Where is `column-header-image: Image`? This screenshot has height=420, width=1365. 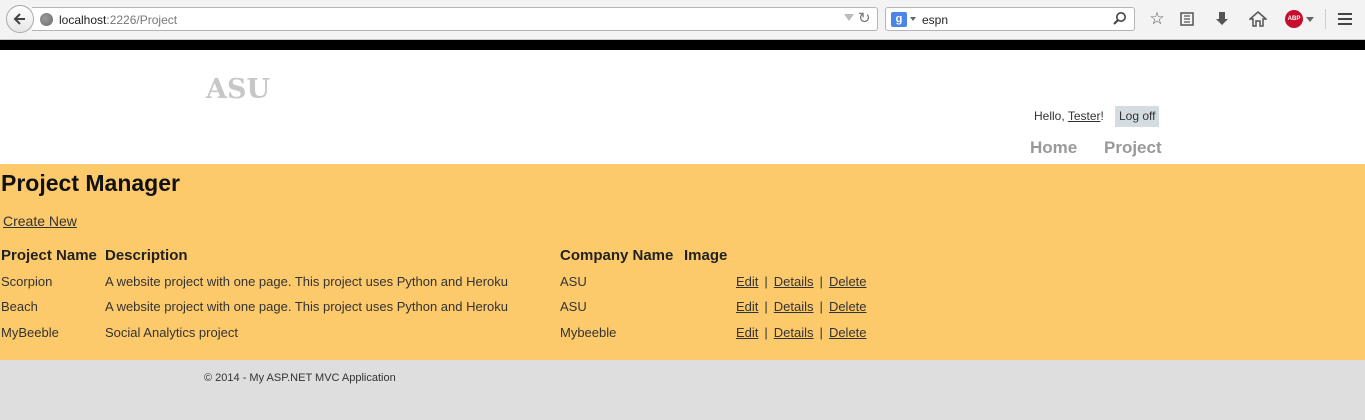
column-header-image: Image is located at coordinates (706, 255).